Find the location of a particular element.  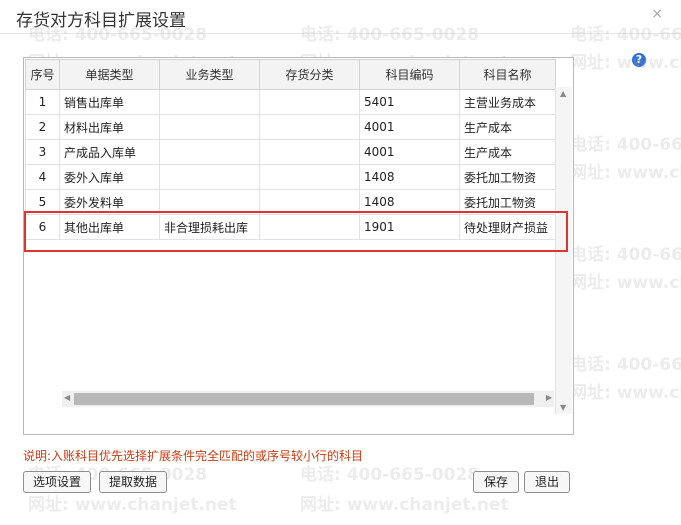

cell-doc-type: 委外入库单 is located at coordinates (109, 177).